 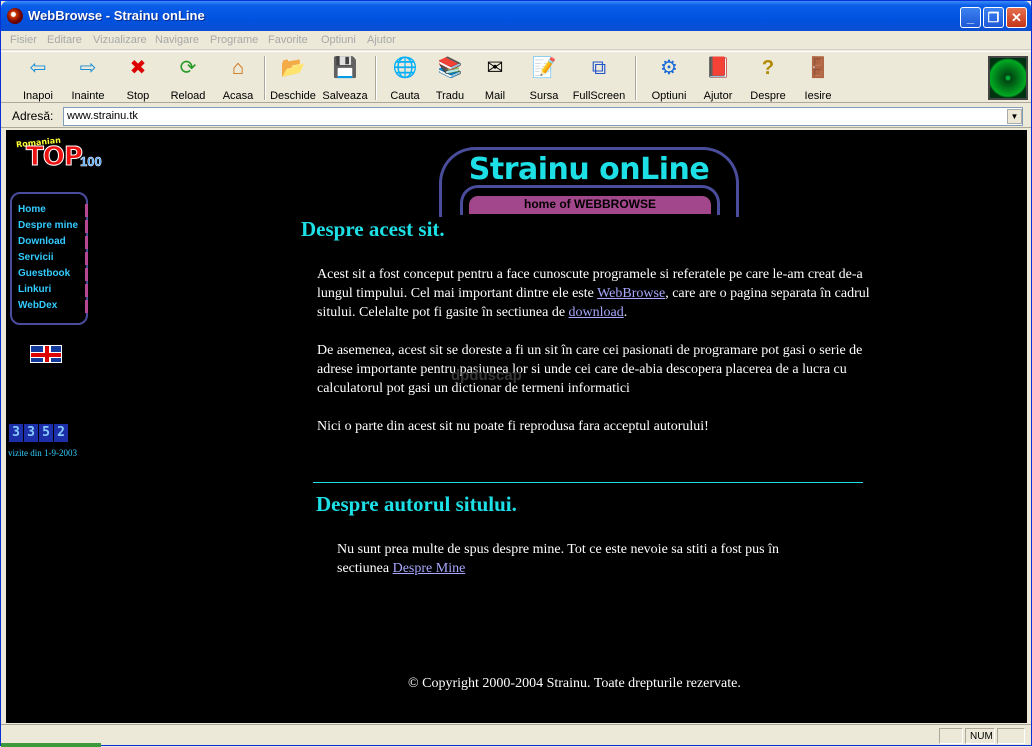 What do you see at coordinates (669, 96) in the screenshot?
I see `options-label: Optiuni` at bounding box center [669, 96].